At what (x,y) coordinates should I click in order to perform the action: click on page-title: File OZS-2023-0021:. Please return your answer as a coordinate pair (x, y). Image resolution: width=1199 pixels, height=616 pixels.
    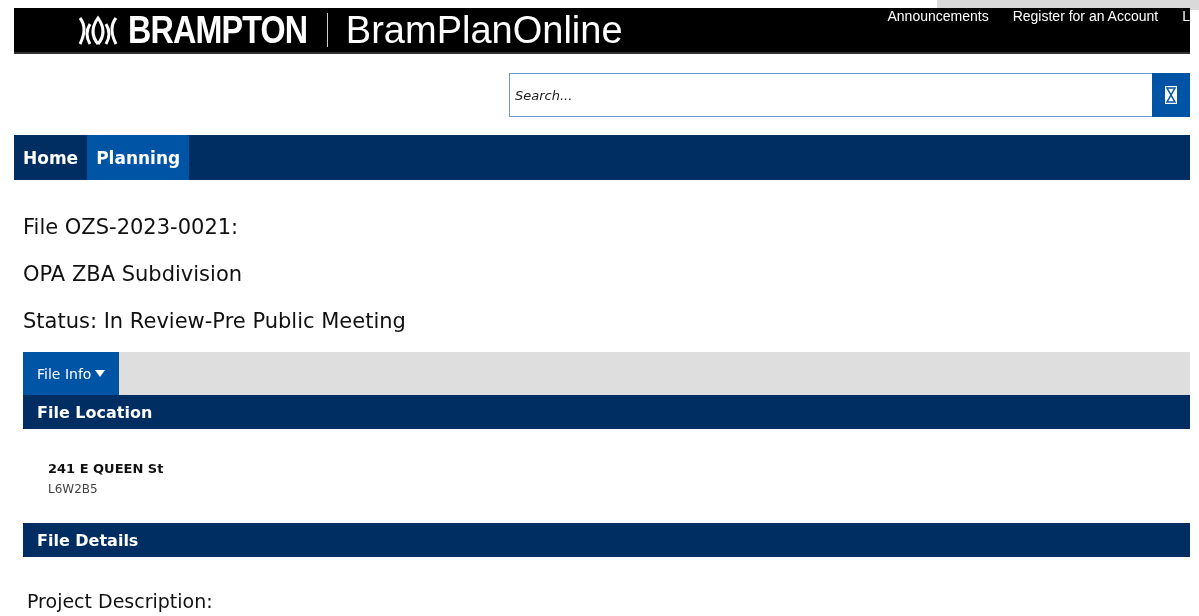
    Looking at the image, I should click on (131, 227).